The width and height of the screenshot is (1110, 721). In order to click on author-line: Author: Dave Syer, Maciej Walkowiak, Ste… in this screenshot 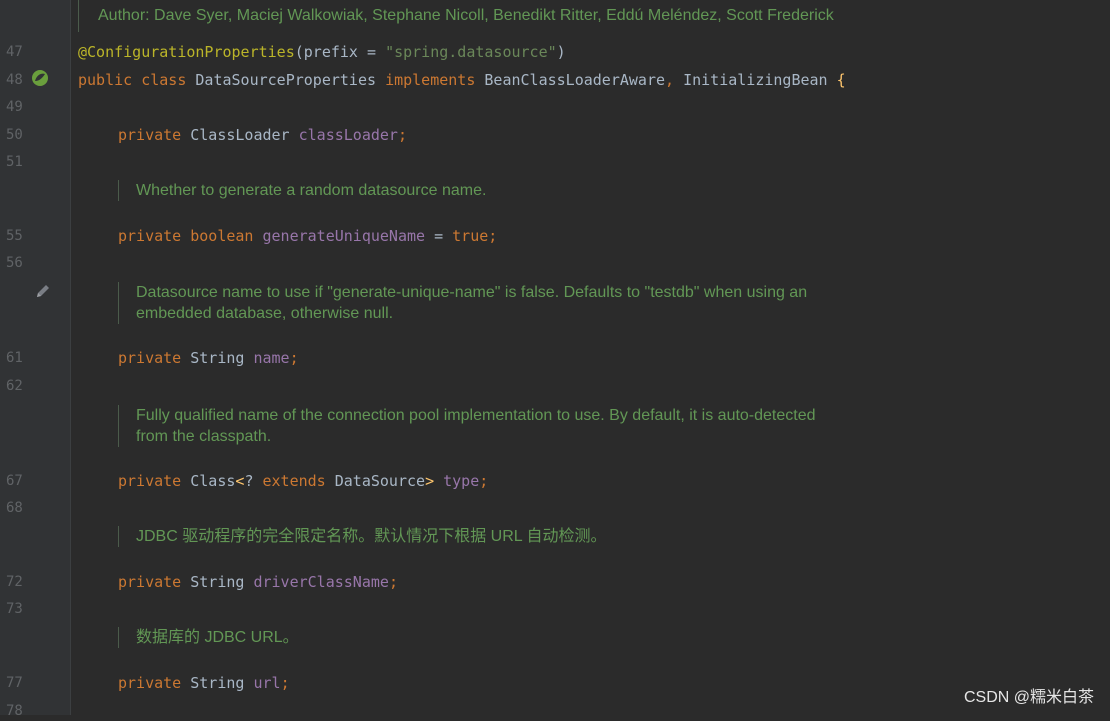, I will do `click(466, 15)`.